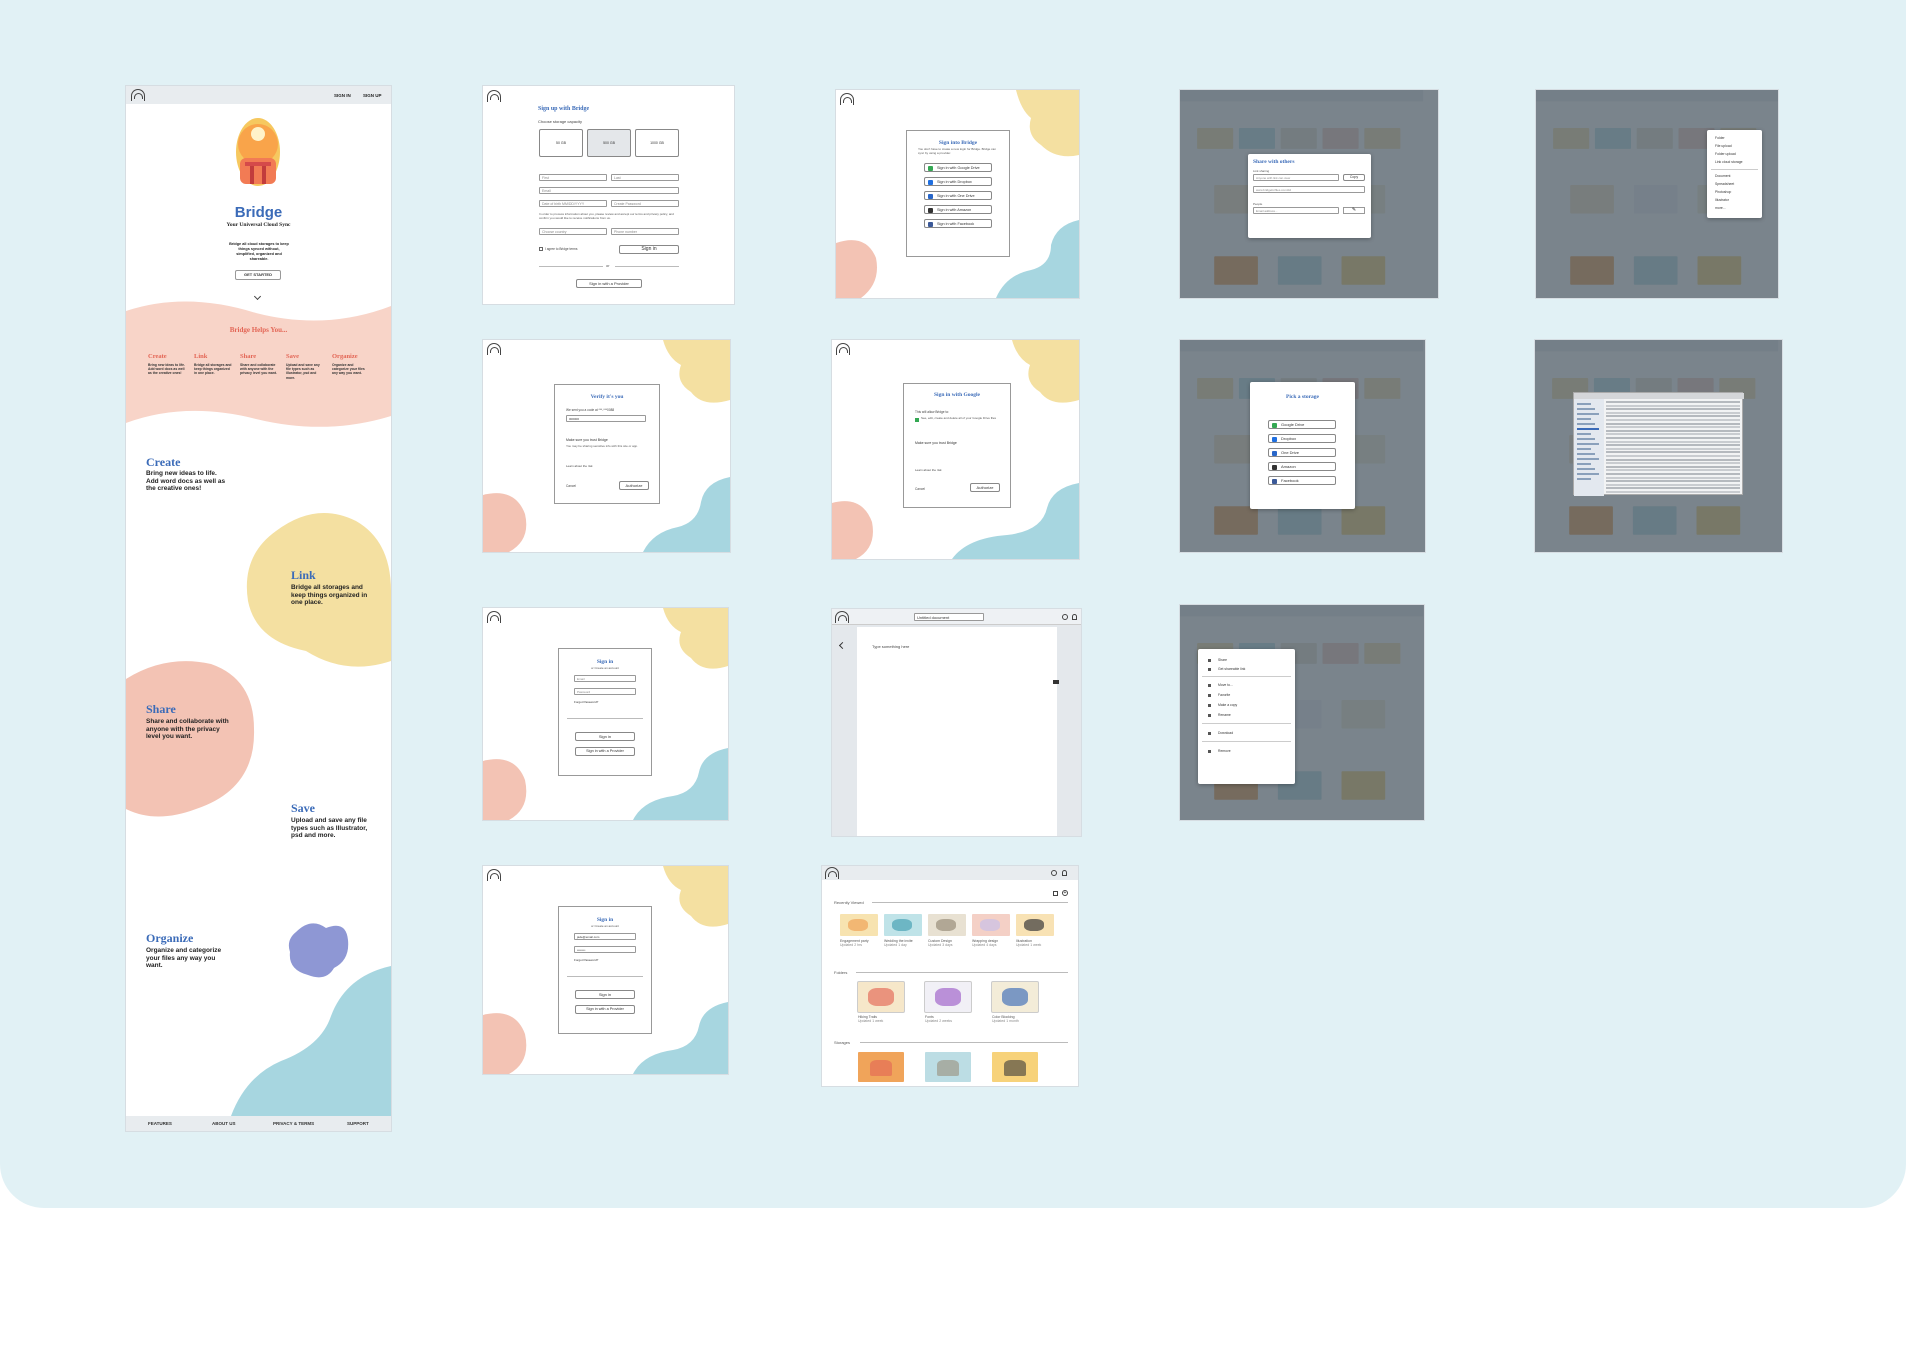 Image resolution: width=1906 pixels, height=1372 pixels. What do you see at coordinates (573, 177) in the screenshot?
I see `first-name-input: First` at bounding box center [573, 177].